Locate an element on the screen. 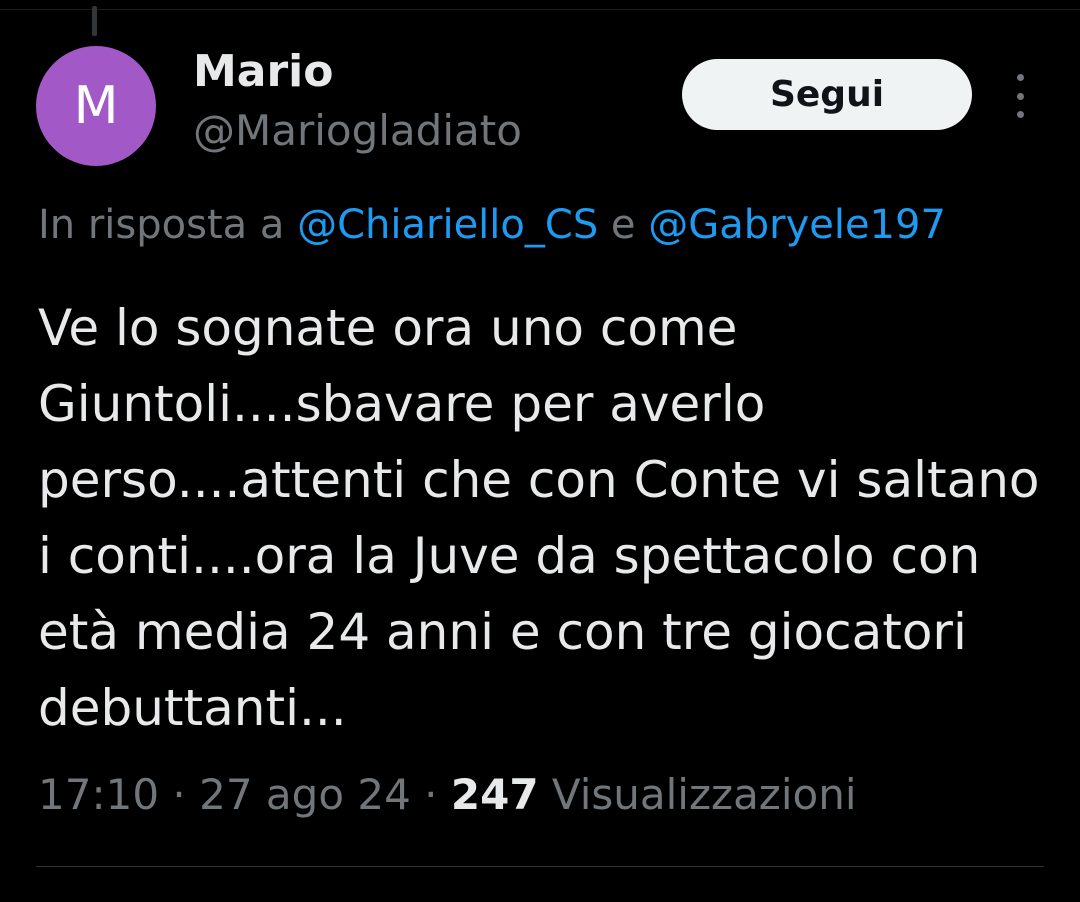  bottom-divider is located at coordinates (540, 866).